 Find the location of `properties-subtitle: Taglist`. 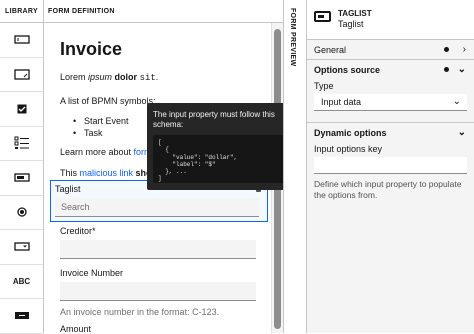

properties-subtitle: Taglist is located at coordinates (351, 24).